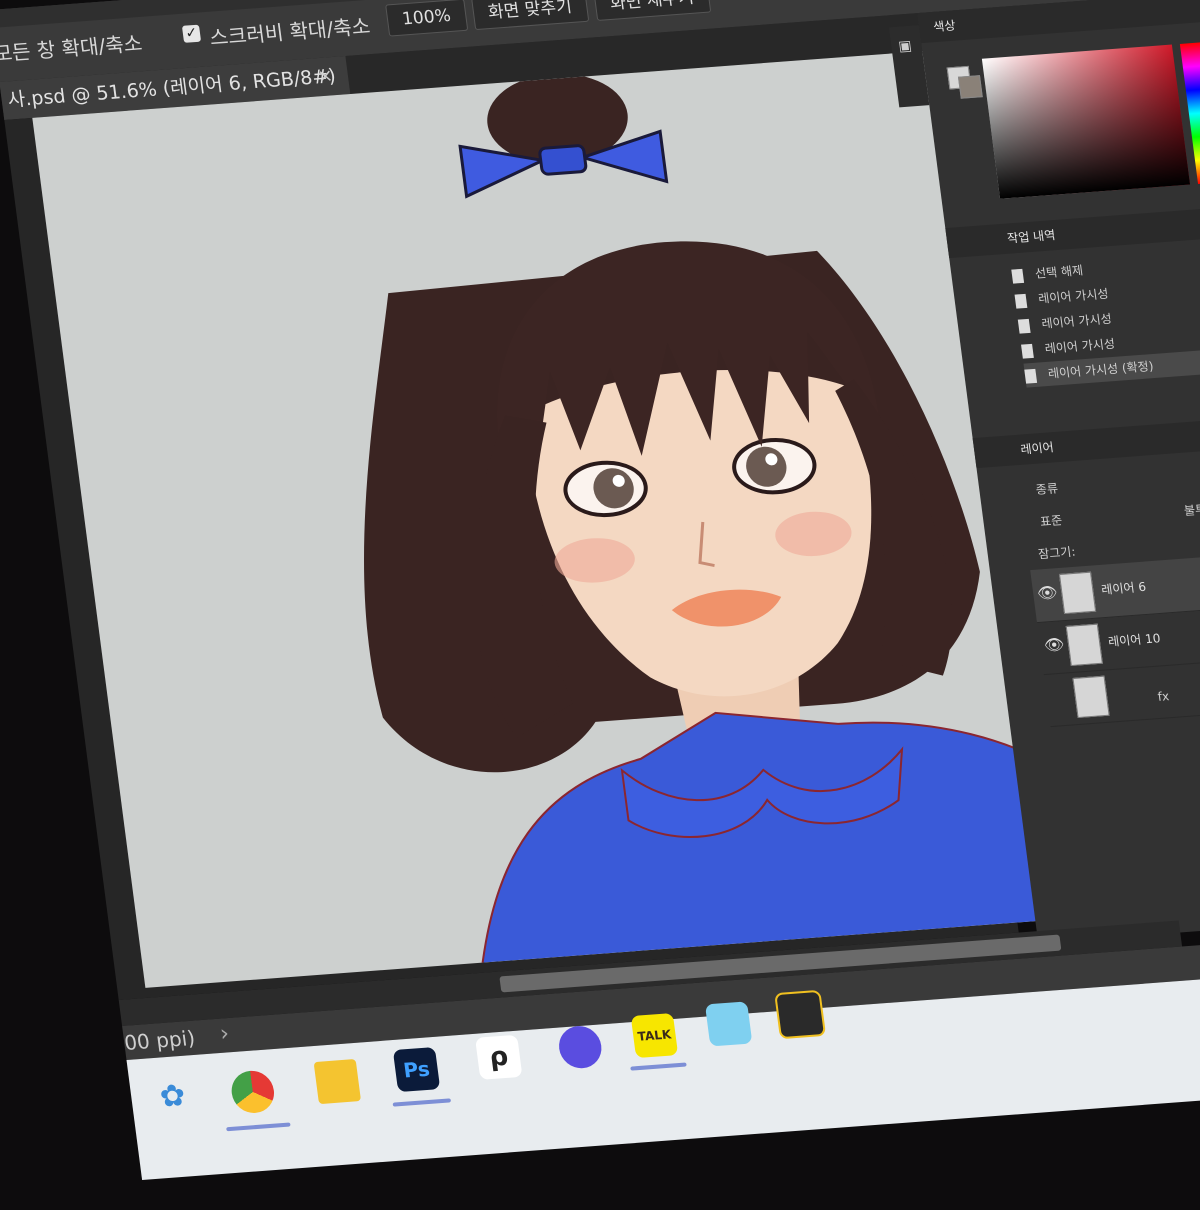 The height and width of the screenshot is (1210, 1200). I want to click on sticky-app-icon, so click(800, 1014).